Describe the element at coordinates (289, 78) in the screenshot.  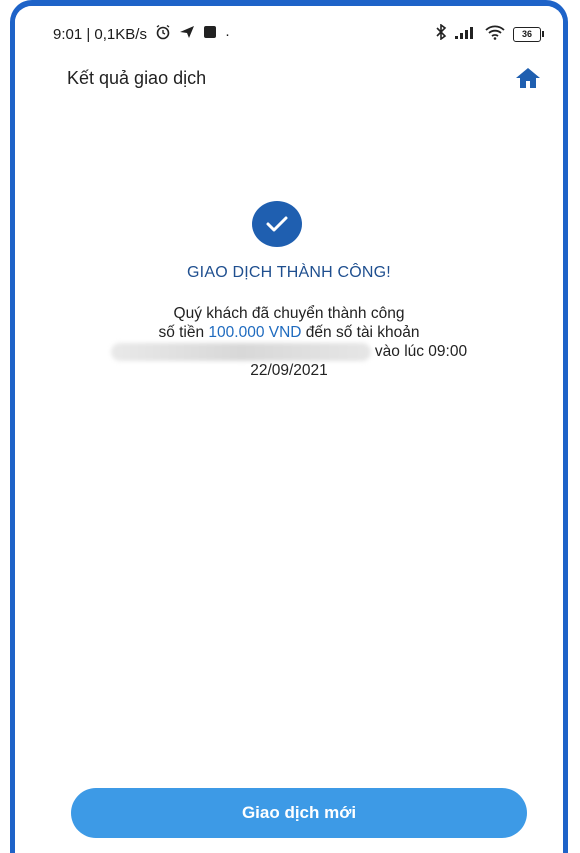
I see `header: Kết quả giao dịch` at that location.